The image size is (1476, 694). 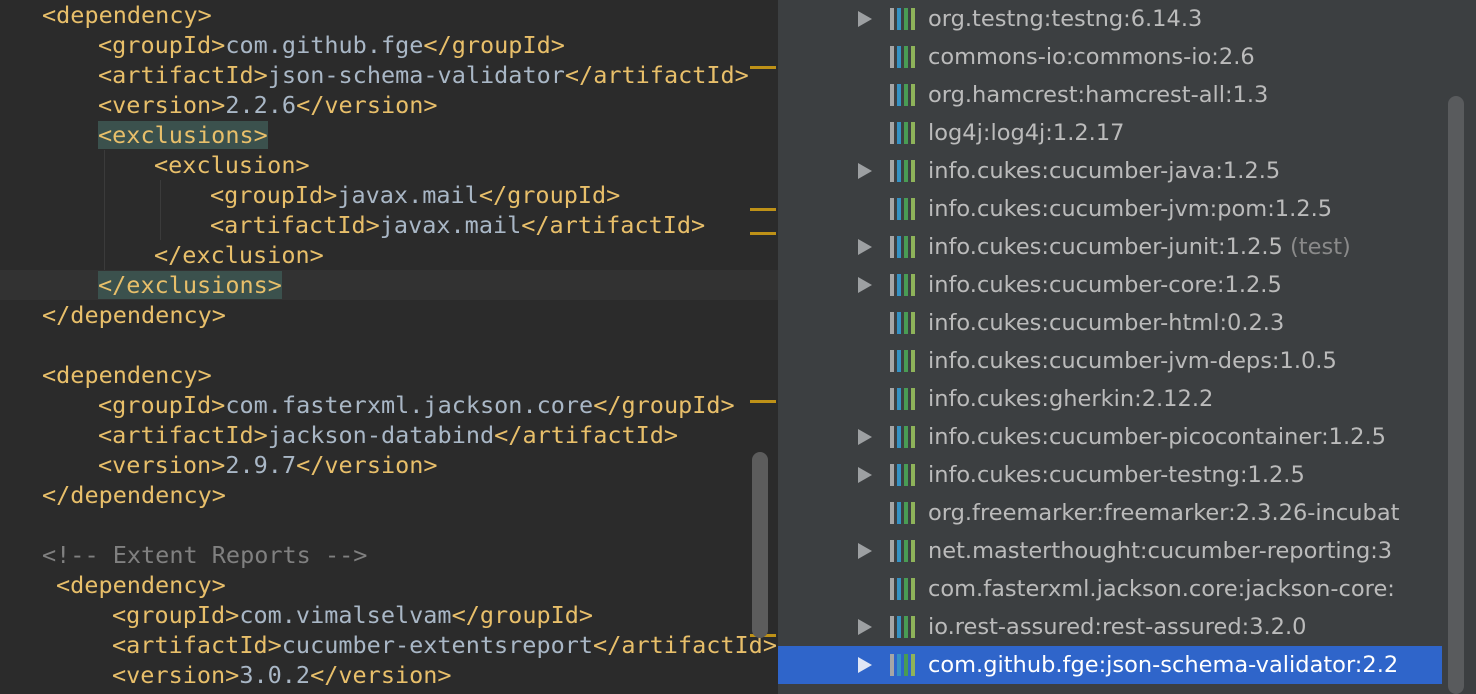 I want to click on code-line: </exclusion>, so click(x=239, y=255).